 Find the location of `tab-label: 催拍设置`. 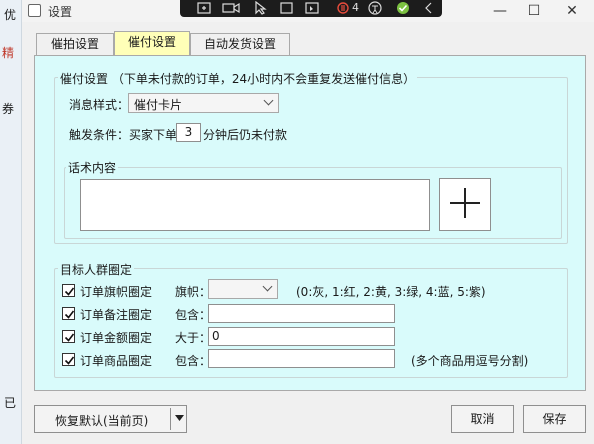

tab-label: 催拍设置 is located at coordinates (74, 44).